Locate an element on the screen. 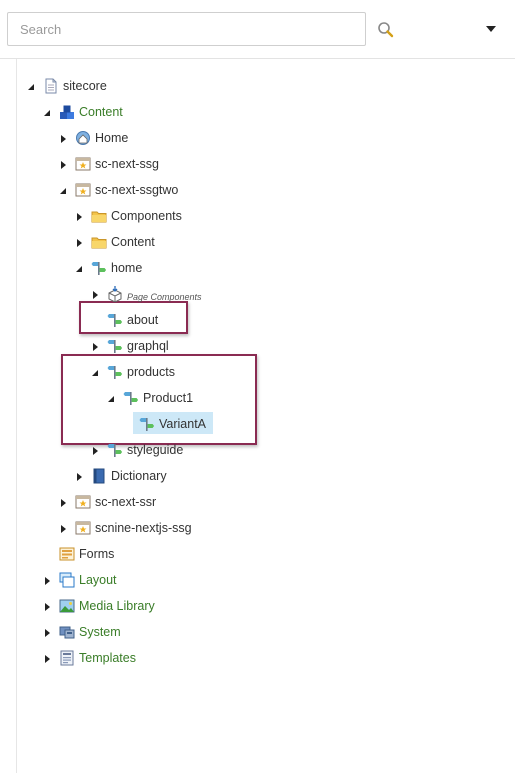 The height and width of the screenshot is (773, 515). tree-node-page-components: Page Components is located at coordinates (257, 294).